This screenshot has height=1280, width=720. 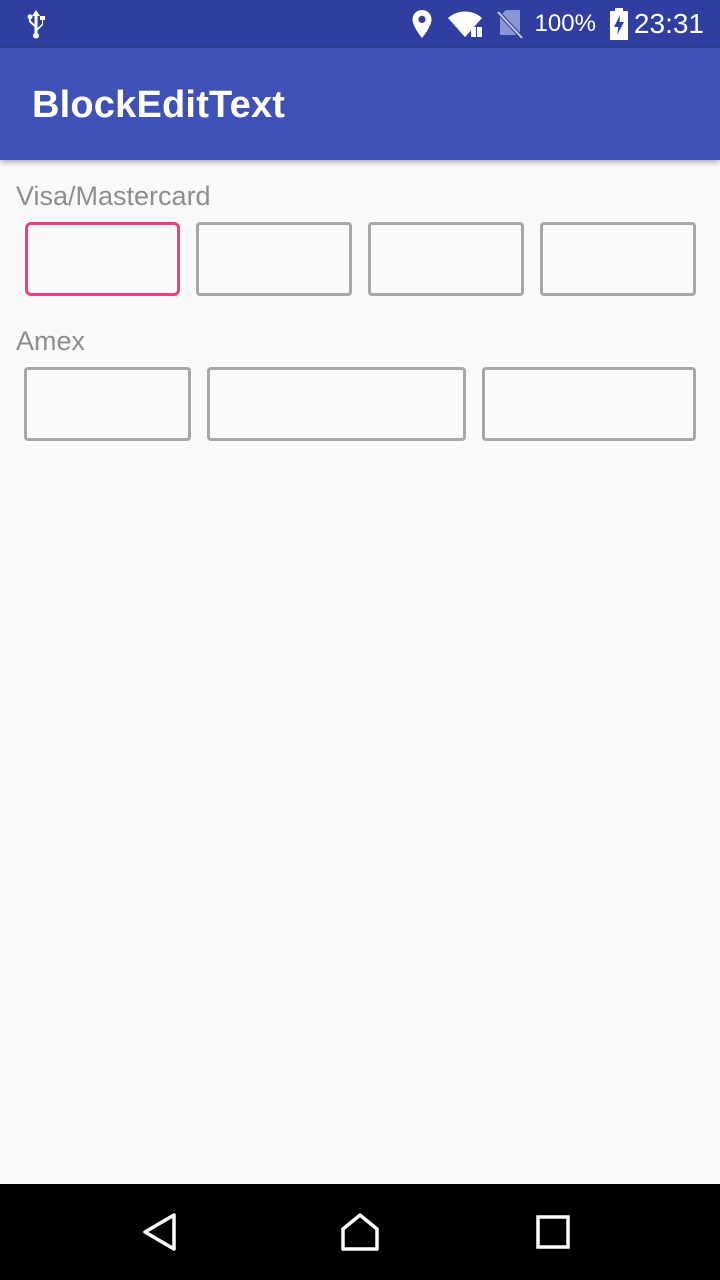 What do you see at coordinates (336, 404) in the screenshot?
I see `amex-block-2-input` at bounding box center [336, 404].